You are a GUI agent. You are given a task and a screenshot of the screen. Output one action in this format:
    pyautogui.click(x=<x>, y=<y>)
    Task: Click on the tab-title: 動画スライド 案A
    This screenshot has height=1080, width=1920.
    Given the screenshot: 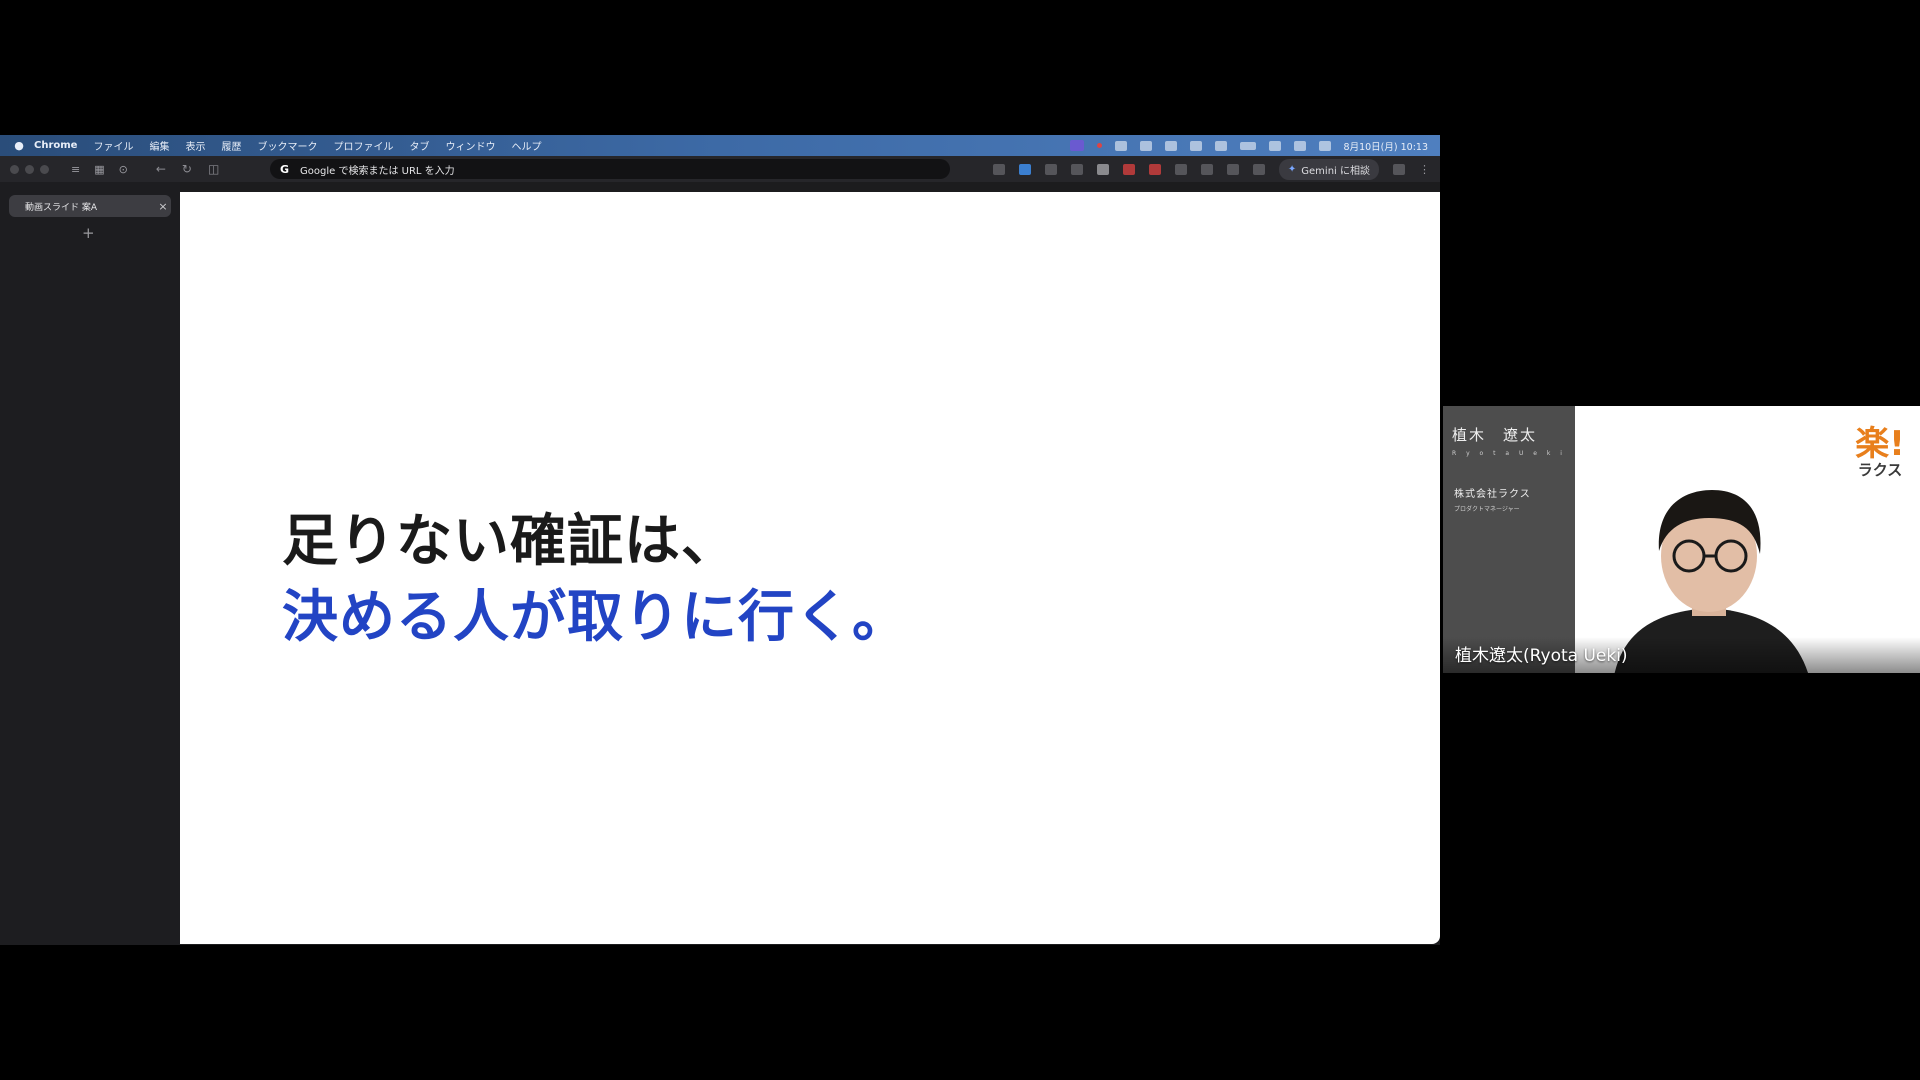 What is the action you would take?
    pyautogui.click(x=61, y=207)
    